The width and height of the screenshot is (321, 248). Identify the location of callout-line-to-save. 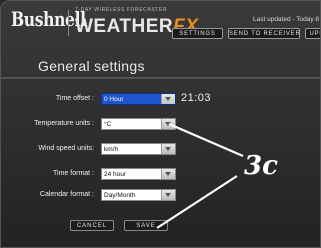
(197, 202).